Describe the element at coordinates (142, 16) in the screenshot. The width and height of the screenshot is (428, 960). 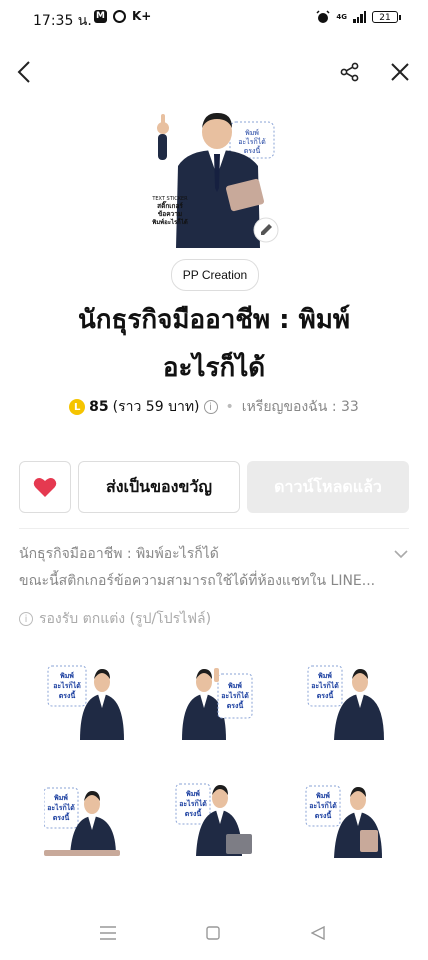
I see `kplus-app-icon: K+` at that location.